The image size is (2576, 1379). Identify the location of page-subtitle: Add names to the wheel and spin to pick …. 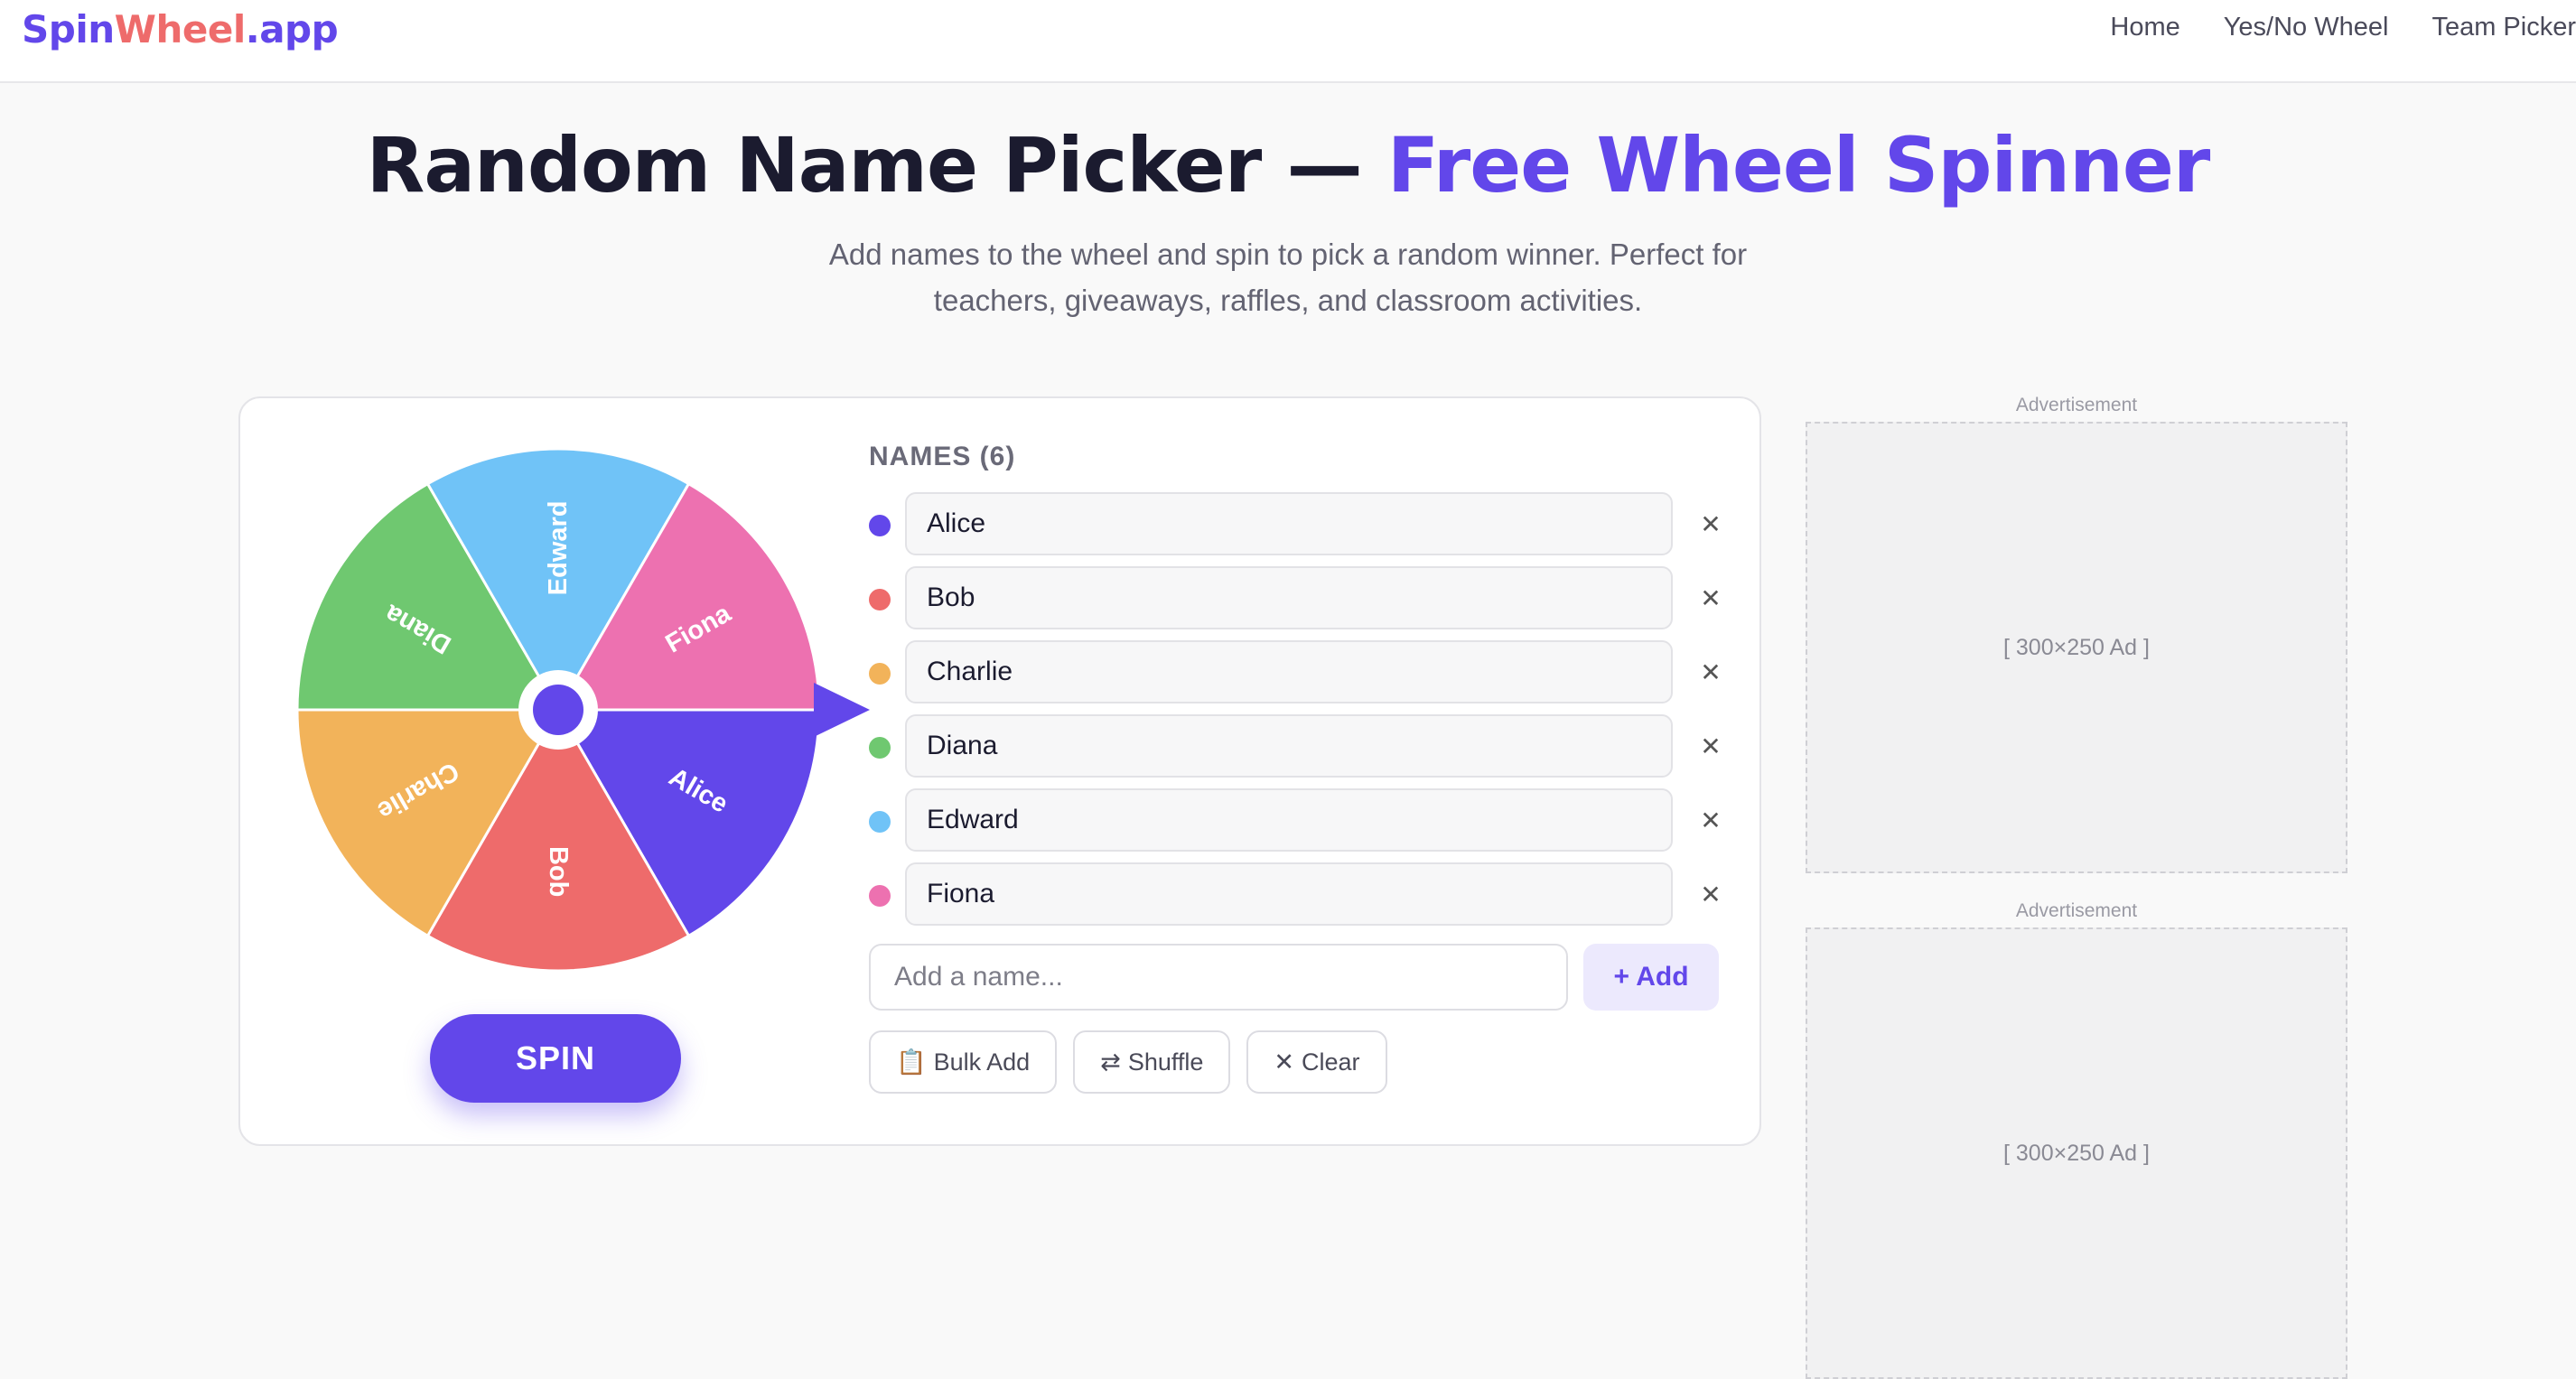
(1288, 277).